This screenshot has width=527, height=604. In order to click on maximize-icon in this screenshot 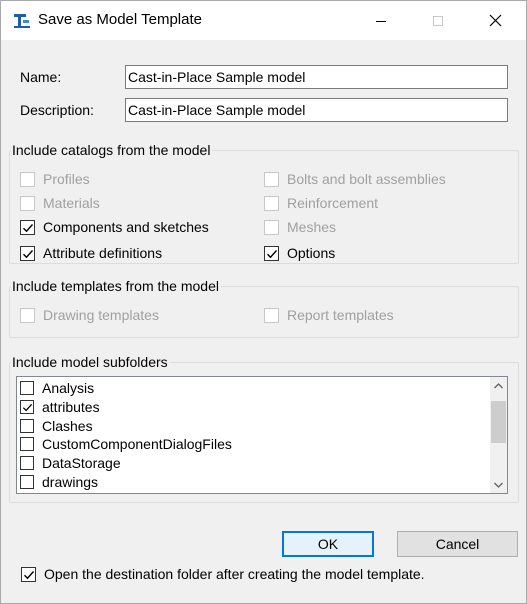, I will do `click(438, 20)`.